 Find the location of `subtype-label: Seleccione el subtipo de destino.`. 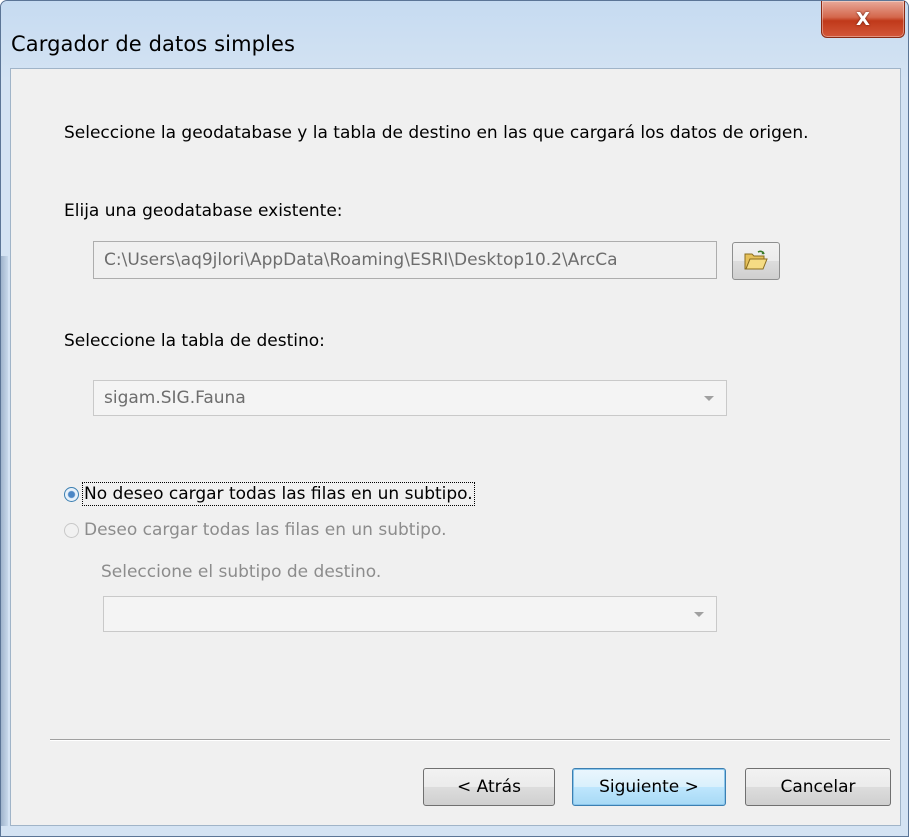

subtype-label: Seleccione el subtipo de destino. is located at coordinates (241, 572).